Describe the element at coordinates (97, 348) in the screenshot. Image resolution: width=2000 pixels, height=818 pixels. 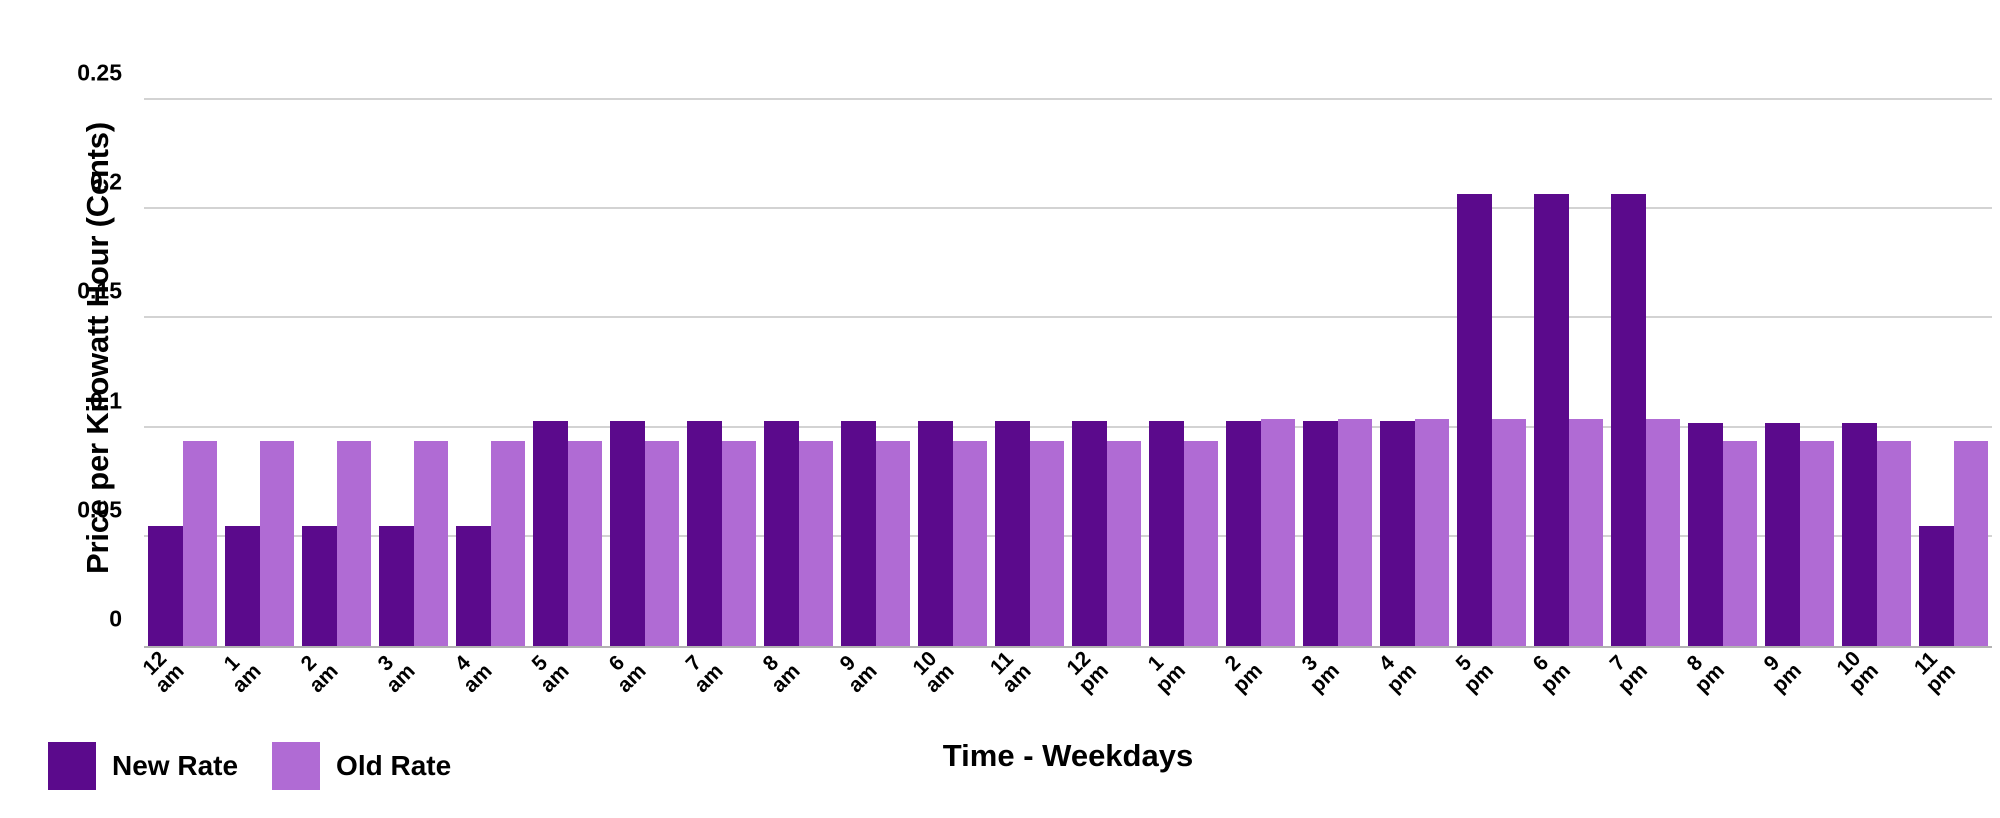
I see `y-axis-title: Price per Kilowatt Hour (Cents)` at that location.